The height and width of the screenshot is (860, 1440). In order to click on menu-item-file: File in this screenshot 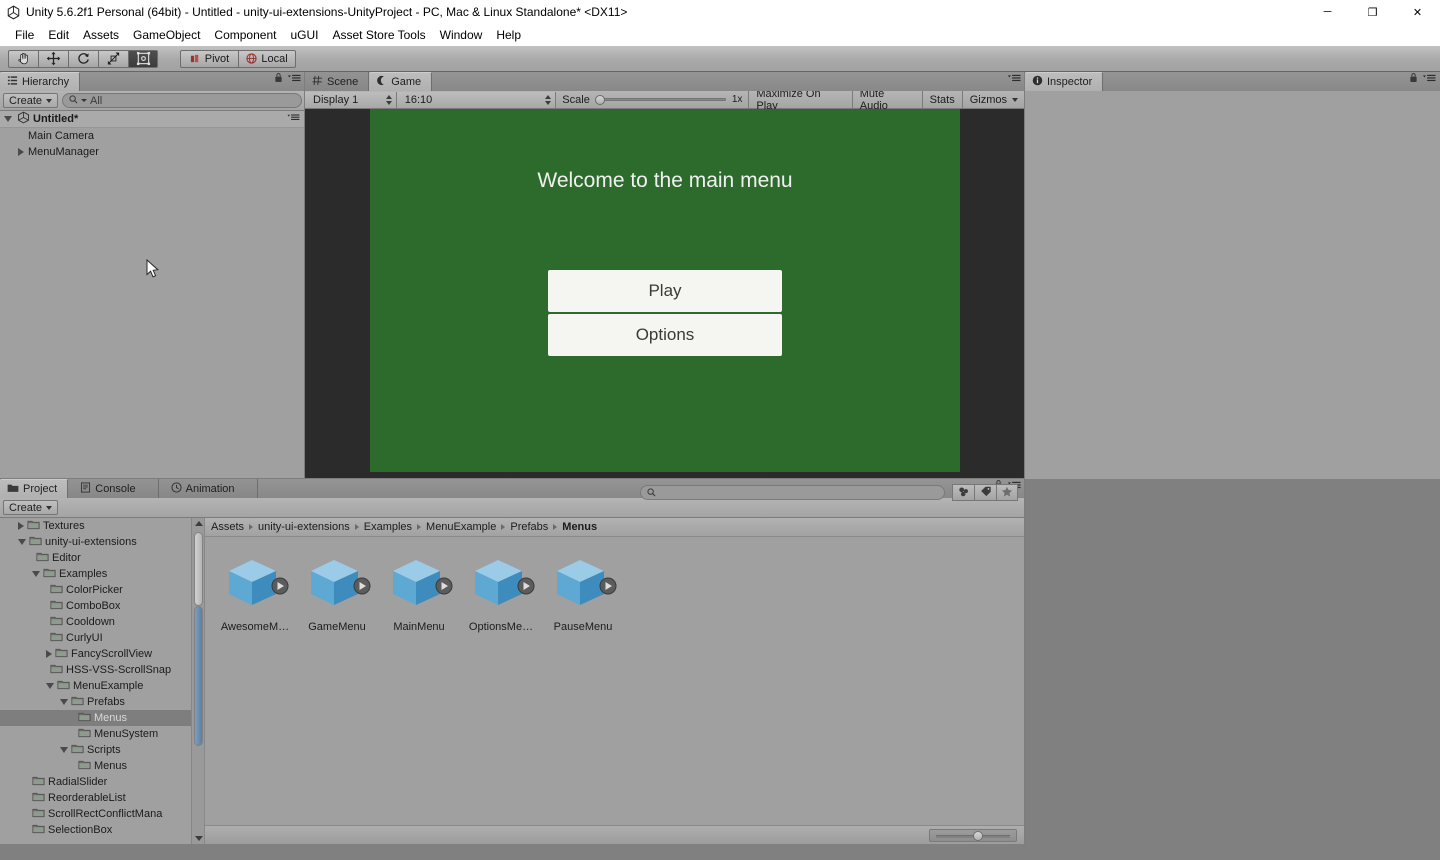, I will do `click(24, 35)`.